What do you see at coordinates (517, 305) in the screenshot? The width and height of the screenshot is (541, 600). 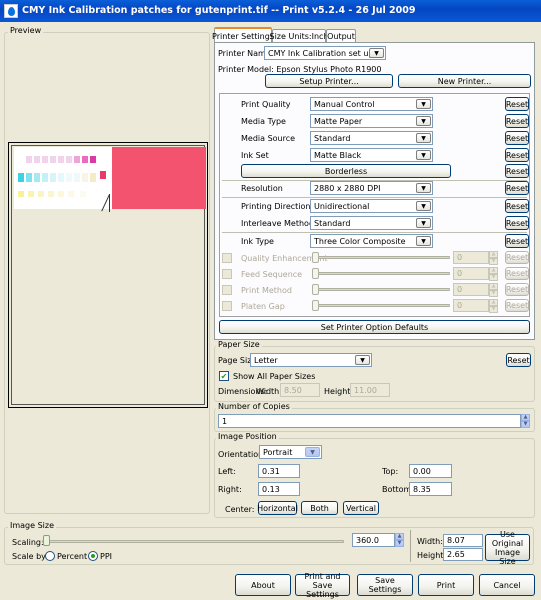 I see `platen-gap-reset-button: Reset` at bounding box center [517, 305].